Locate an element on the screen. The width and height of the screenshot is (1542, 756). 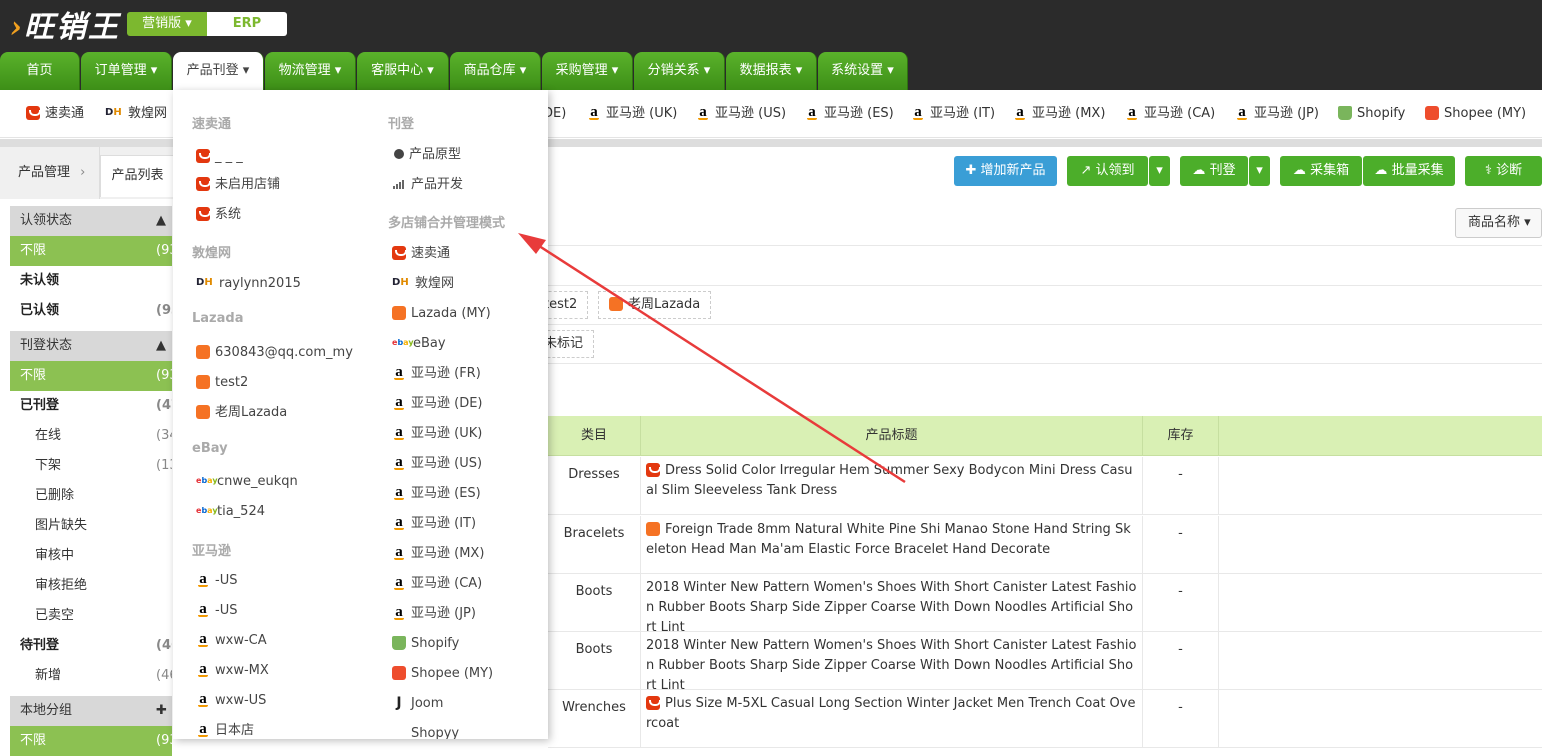
collect-box-button: ☁ 采集箱 is located at coordinates (1321, 171).